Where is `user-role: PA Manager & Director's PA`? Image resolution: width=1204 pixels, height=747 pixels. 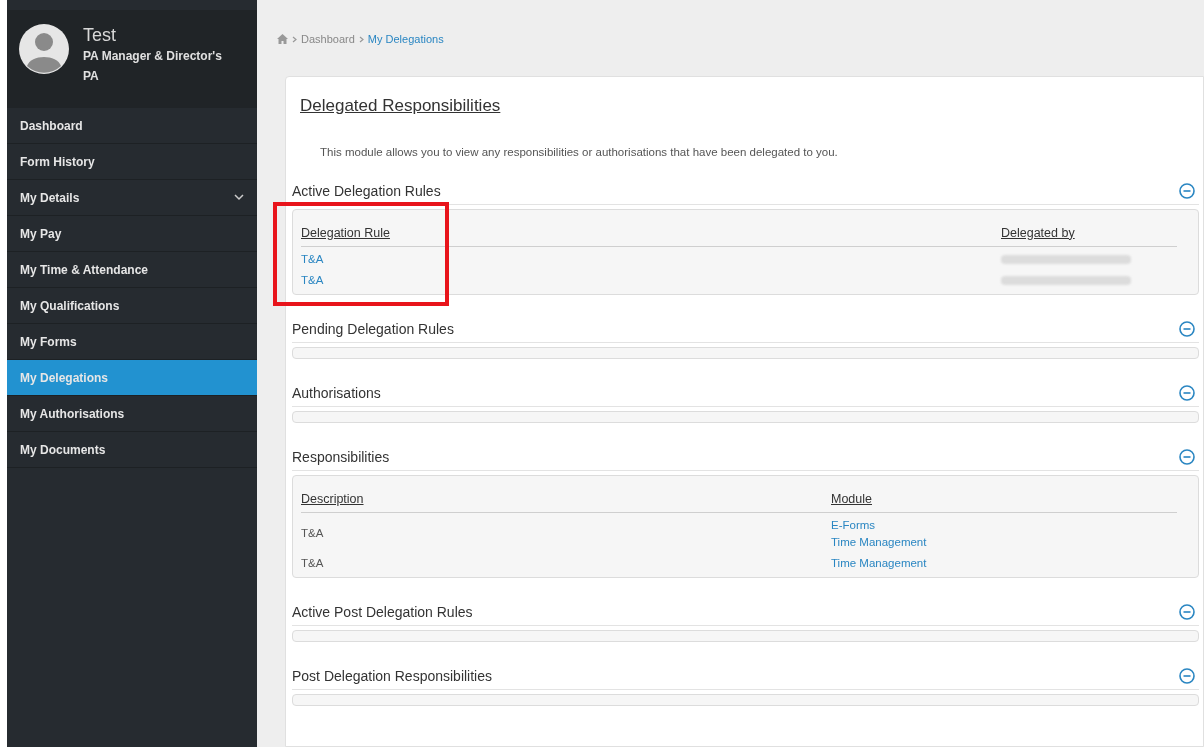 user-role: PA Manager & Director's PA is located at coordinates (153, 66).